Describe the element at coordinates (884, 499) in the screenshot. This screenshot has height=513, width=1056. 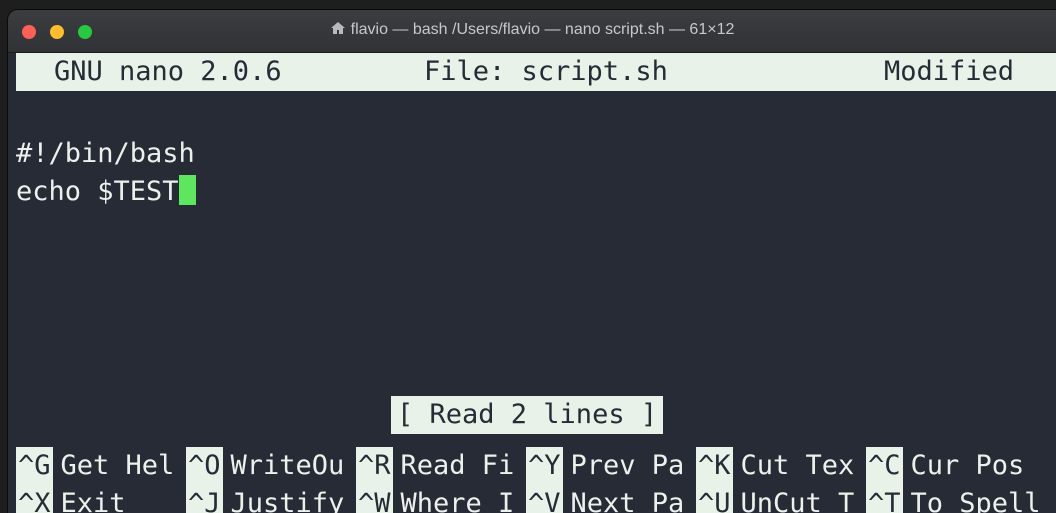
I see `shortcut-key: ^T` at that location.